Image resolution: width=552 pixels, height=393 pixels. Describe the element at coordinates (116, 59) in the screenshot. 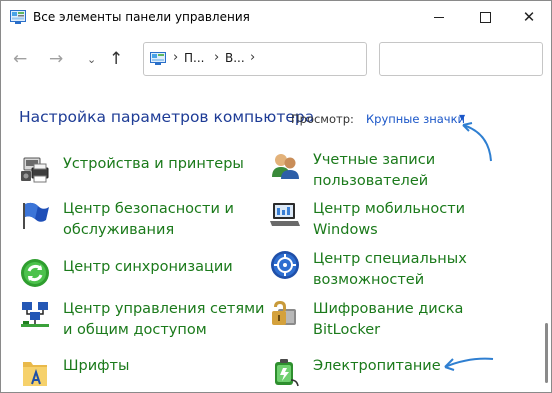

I see `up-button: ↑` at that location.